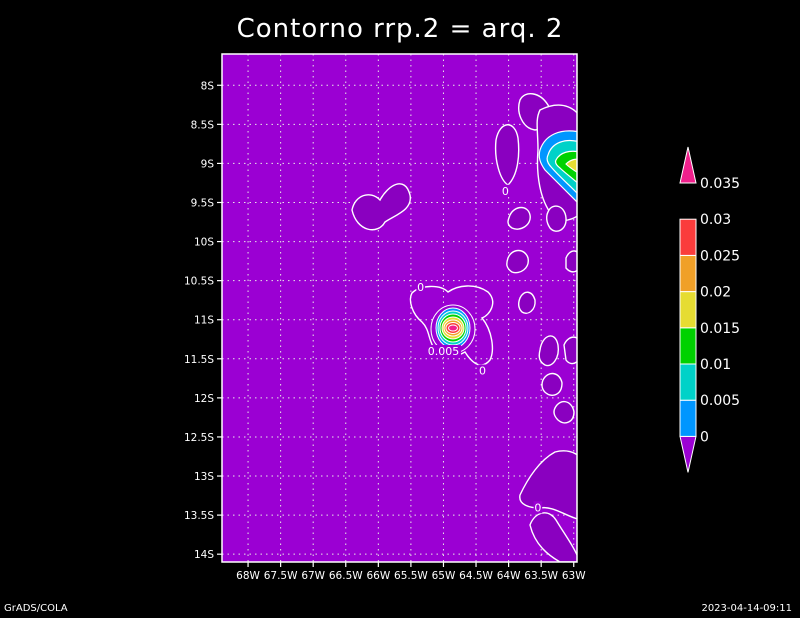  Describe the element at coordinates (313, 576) in the screenshot. I see `x-tick-label: 67W` at that location.